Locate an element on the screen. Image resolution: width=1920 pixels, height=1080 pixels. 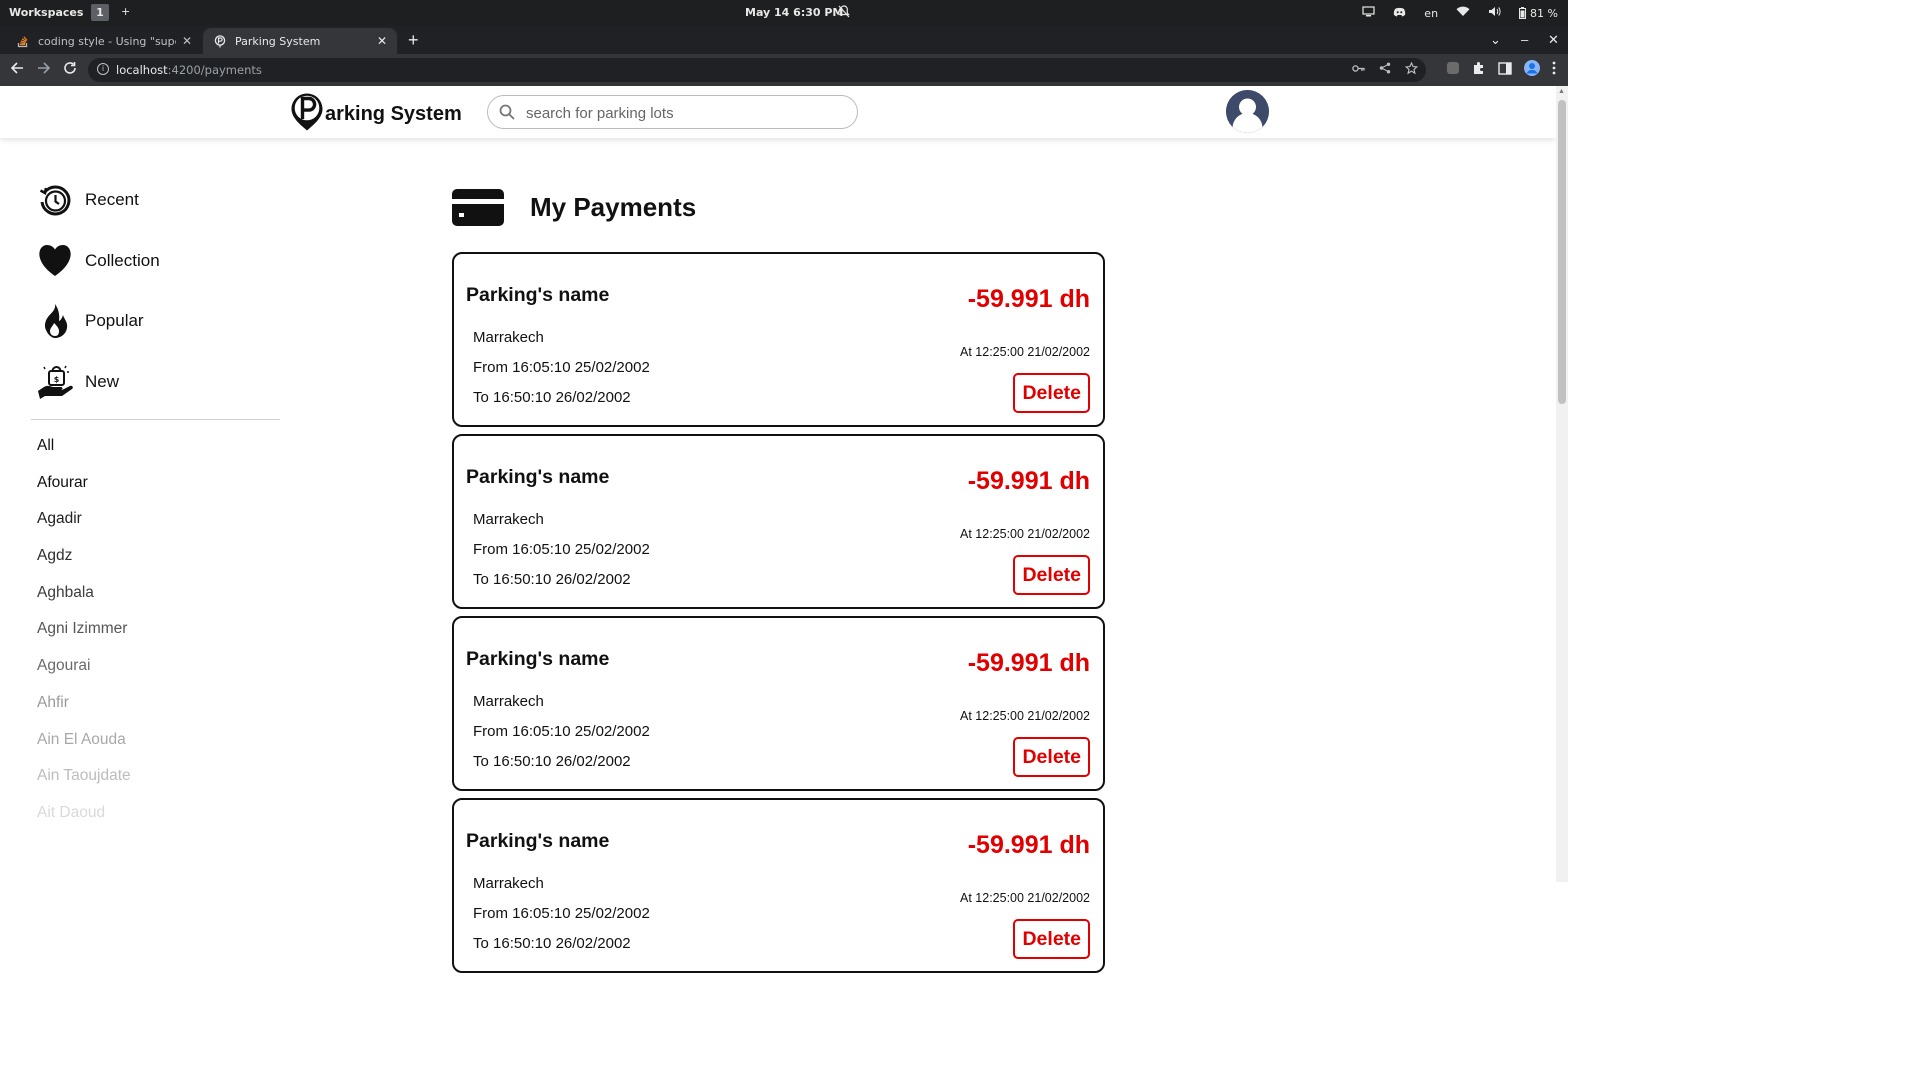
site-info-icon: i is located at coordinates (103, 69).